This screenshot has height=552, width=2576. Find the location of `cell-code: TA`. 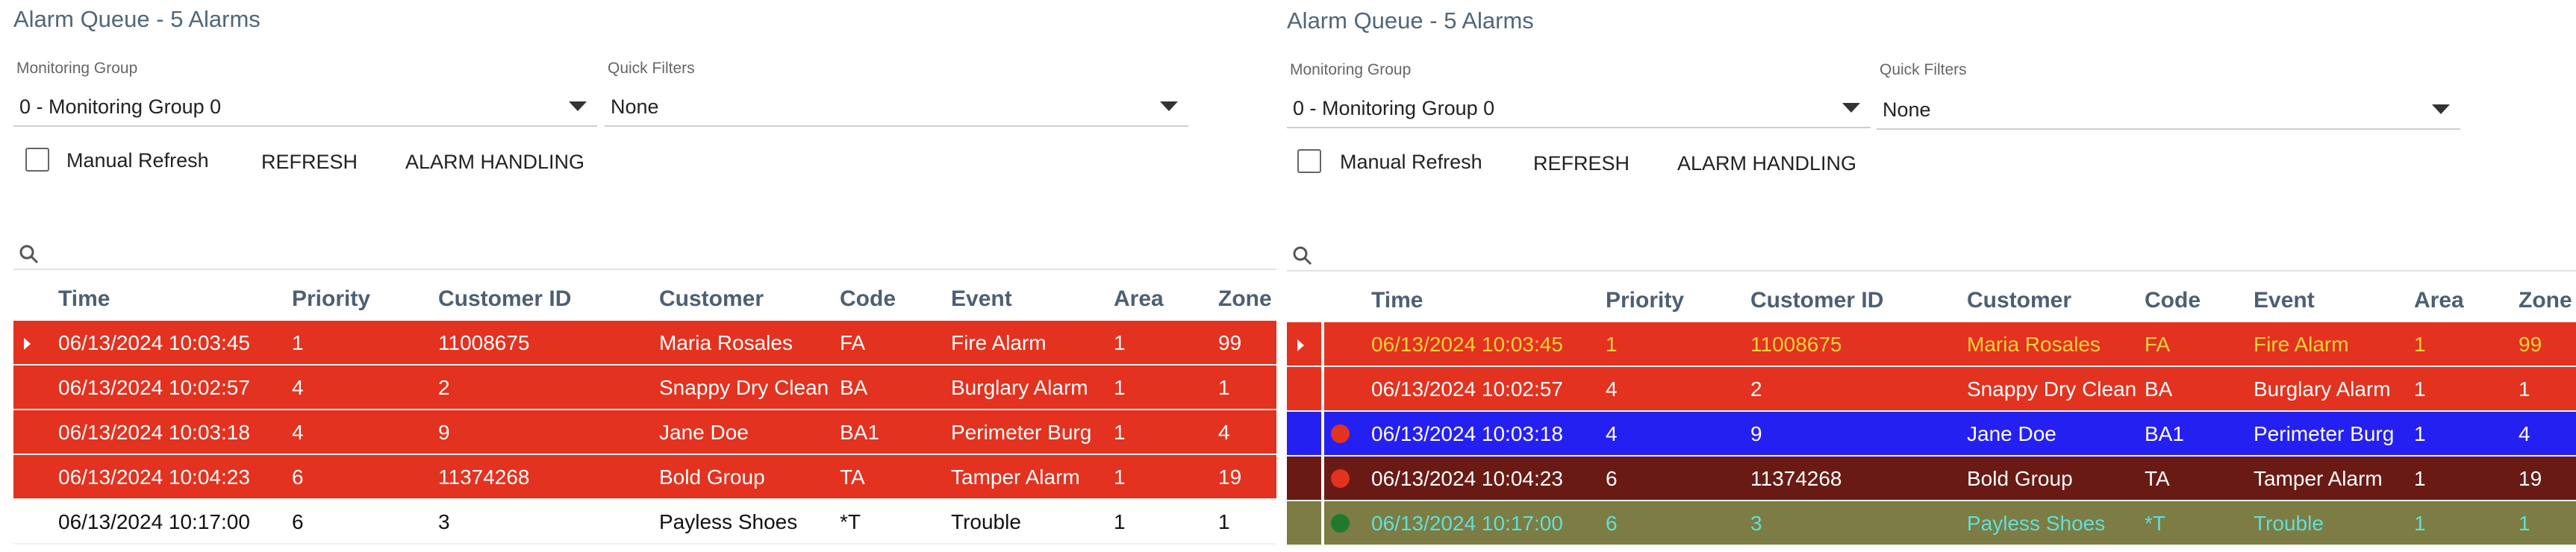

cell-code: TA is located at coordinates (852, 477).